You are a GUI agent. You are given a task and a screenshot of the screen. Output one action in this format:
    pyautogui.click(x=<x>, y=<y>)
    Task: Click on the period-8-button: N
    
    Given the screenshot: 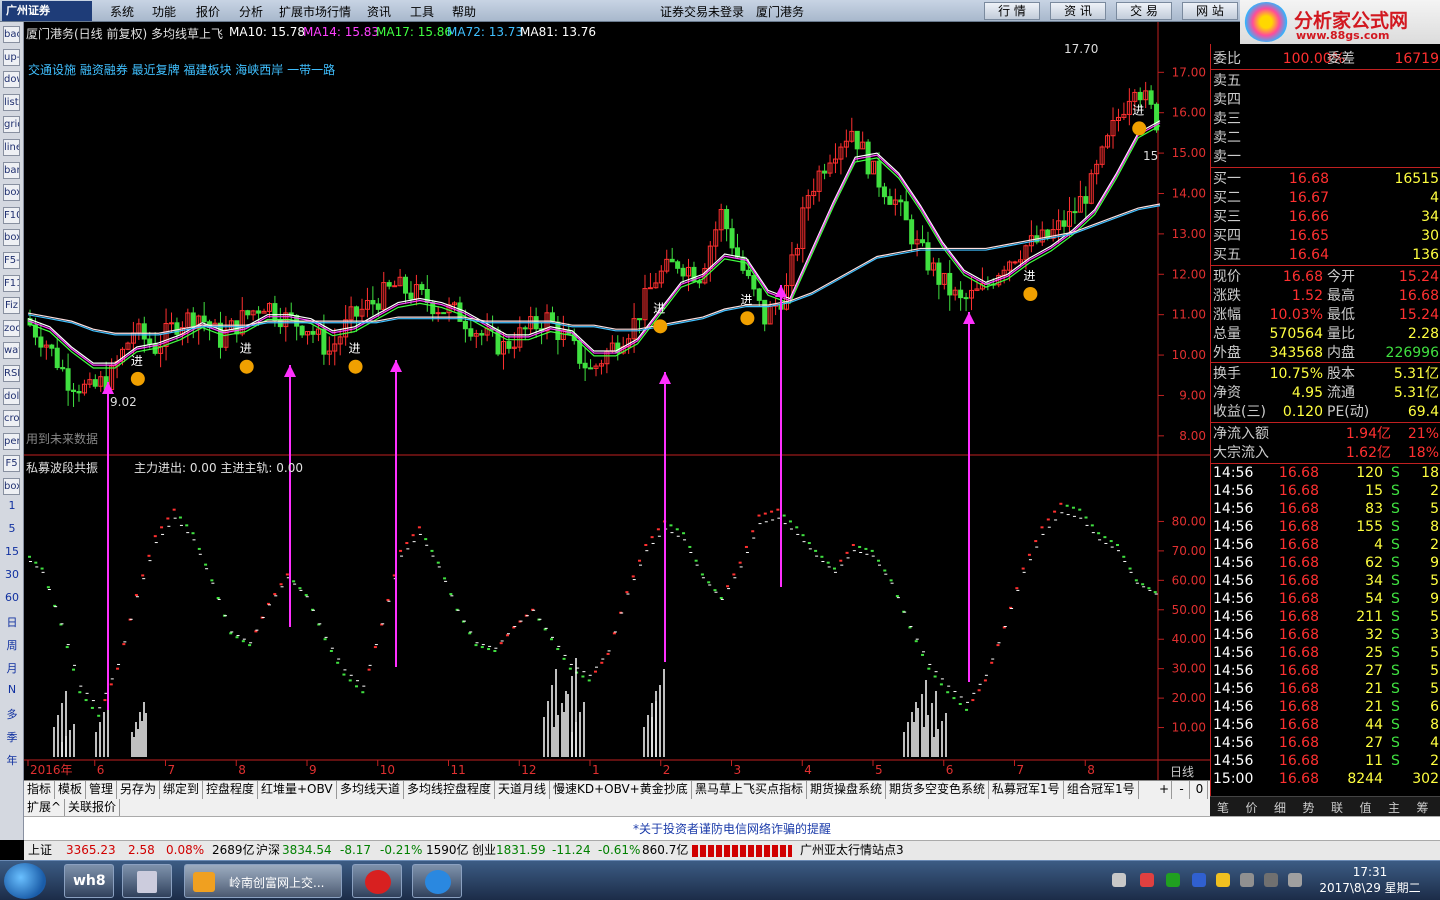 What is the action you would take?
    pyautogui.click(x=12, y=689)
    